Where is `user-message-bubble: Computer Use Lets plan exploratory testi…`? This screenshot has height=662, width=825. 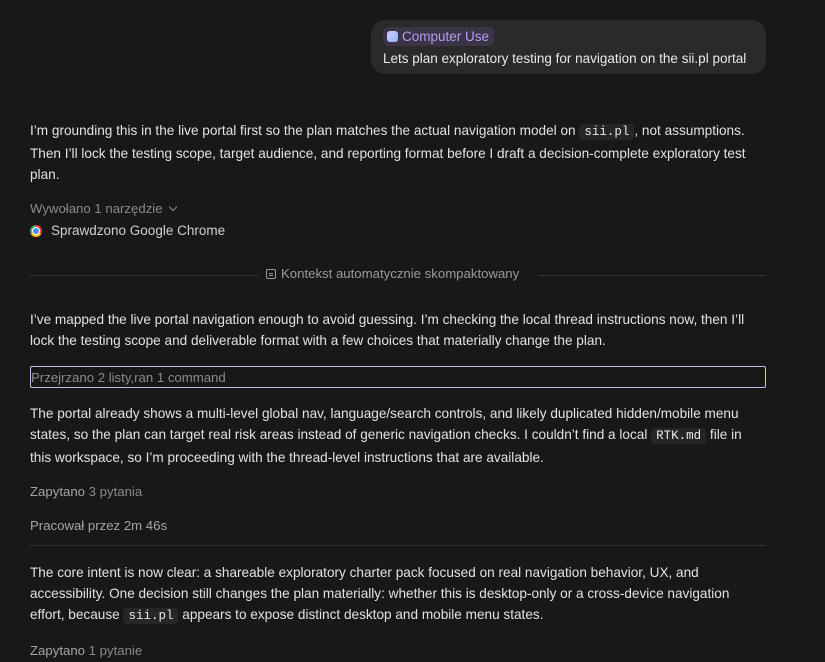
user-message-bubble: Computer Use Lets plan exploratory testi… is located at coordinates (568, 47).